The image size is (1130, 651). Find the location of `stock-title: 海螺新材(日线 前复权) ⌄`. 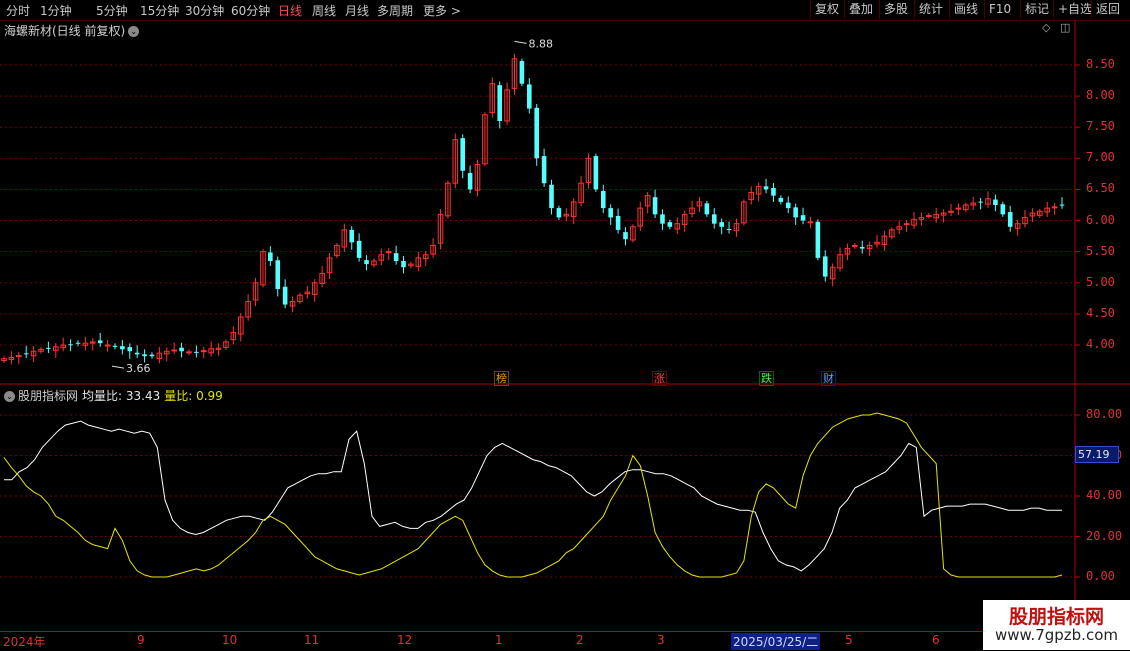

stock-title: 海螺新材(日线 前复权) ⌄ is located at coordinates (72, 30).